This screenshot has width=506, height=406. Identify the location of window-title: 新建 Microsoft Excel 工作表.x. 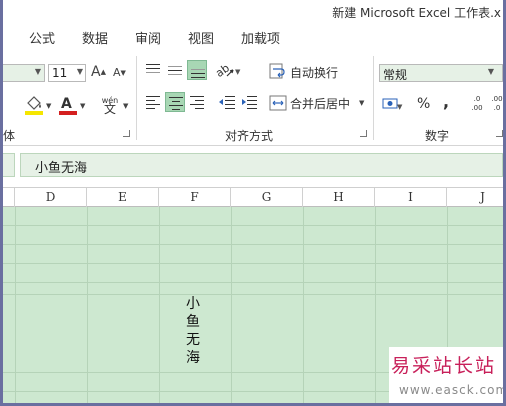
(416, 13).